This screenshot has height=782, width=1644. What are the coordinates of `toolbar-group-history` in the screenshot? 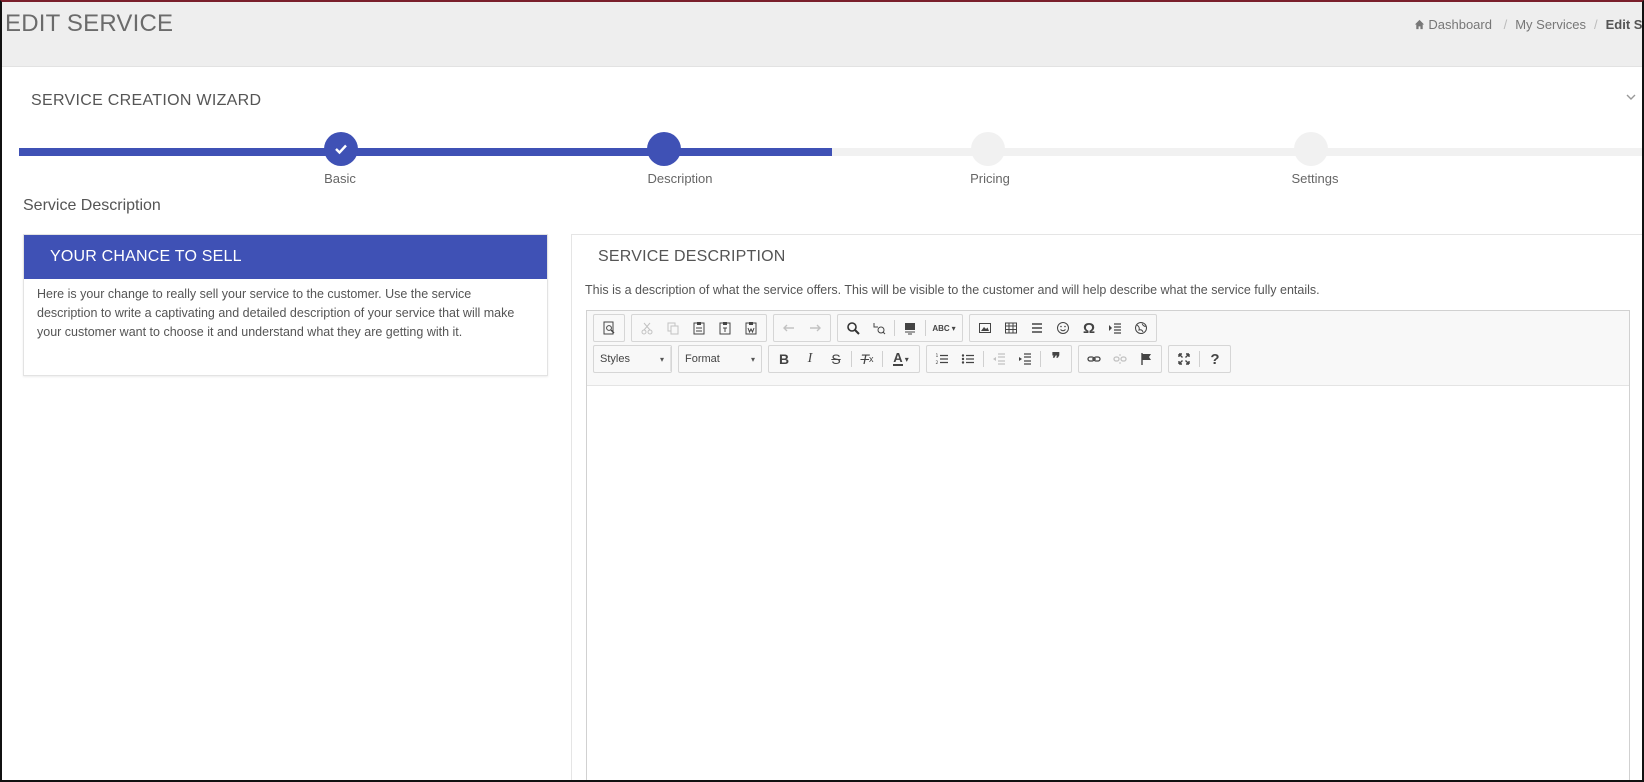 It's located at (802, 328).